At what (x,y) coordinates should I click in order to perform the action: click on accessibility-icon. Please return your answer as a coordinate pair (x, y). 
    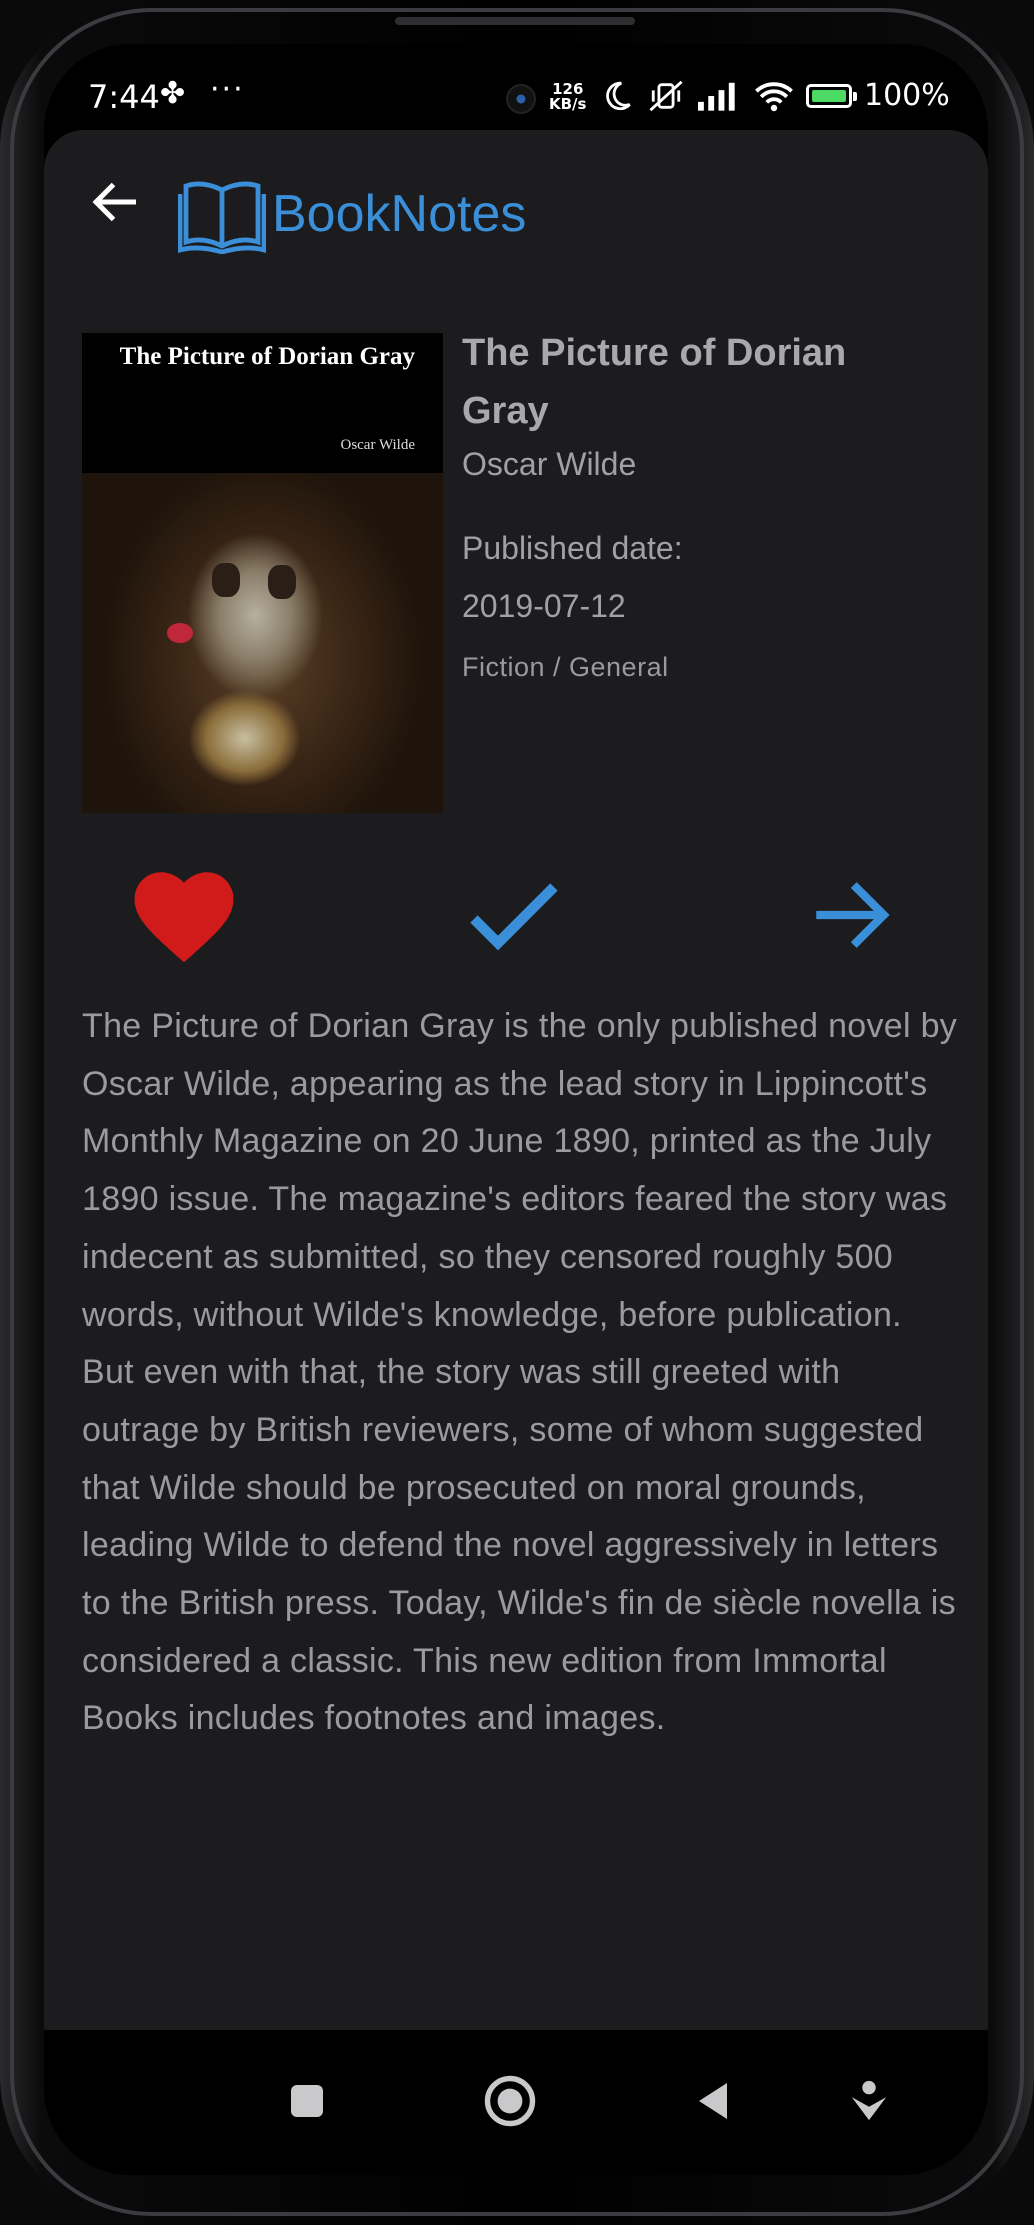
    Looking at the image, I should click on (869, 2100).